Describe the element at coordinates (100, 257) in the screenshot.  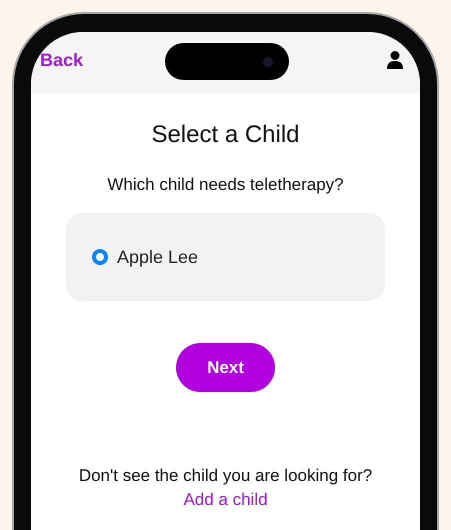
I see `radio-button` at that location.